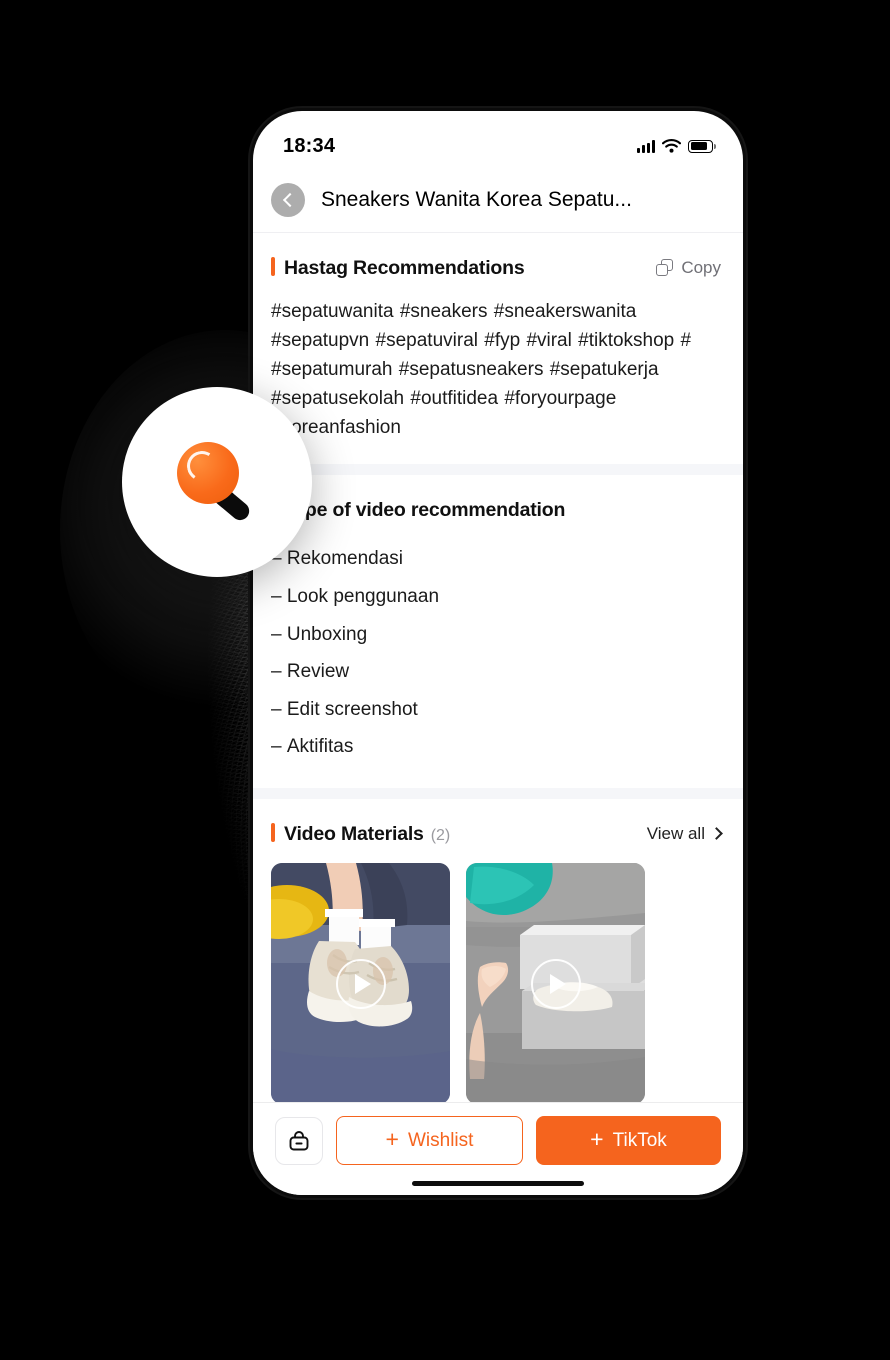 This screenshot has width=890, height=1360. I want to click on video-thumbnail-list, so click(496, 982).